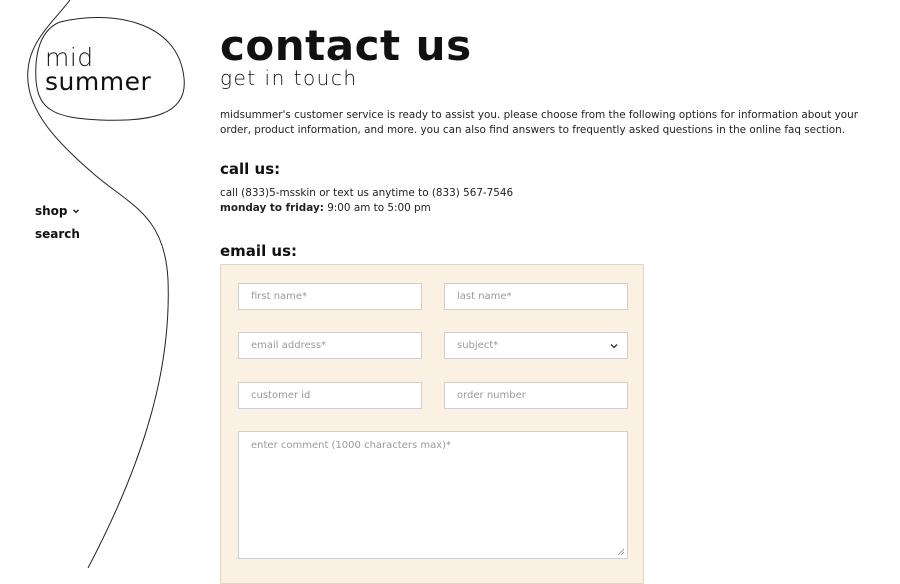 Image resolution: width=900 pixels, height=584 pixels. What do you see at coordinates (289, 78) in the screenshot?
I see `page-subtitle: get in touch` at bounding box center [289, 78].